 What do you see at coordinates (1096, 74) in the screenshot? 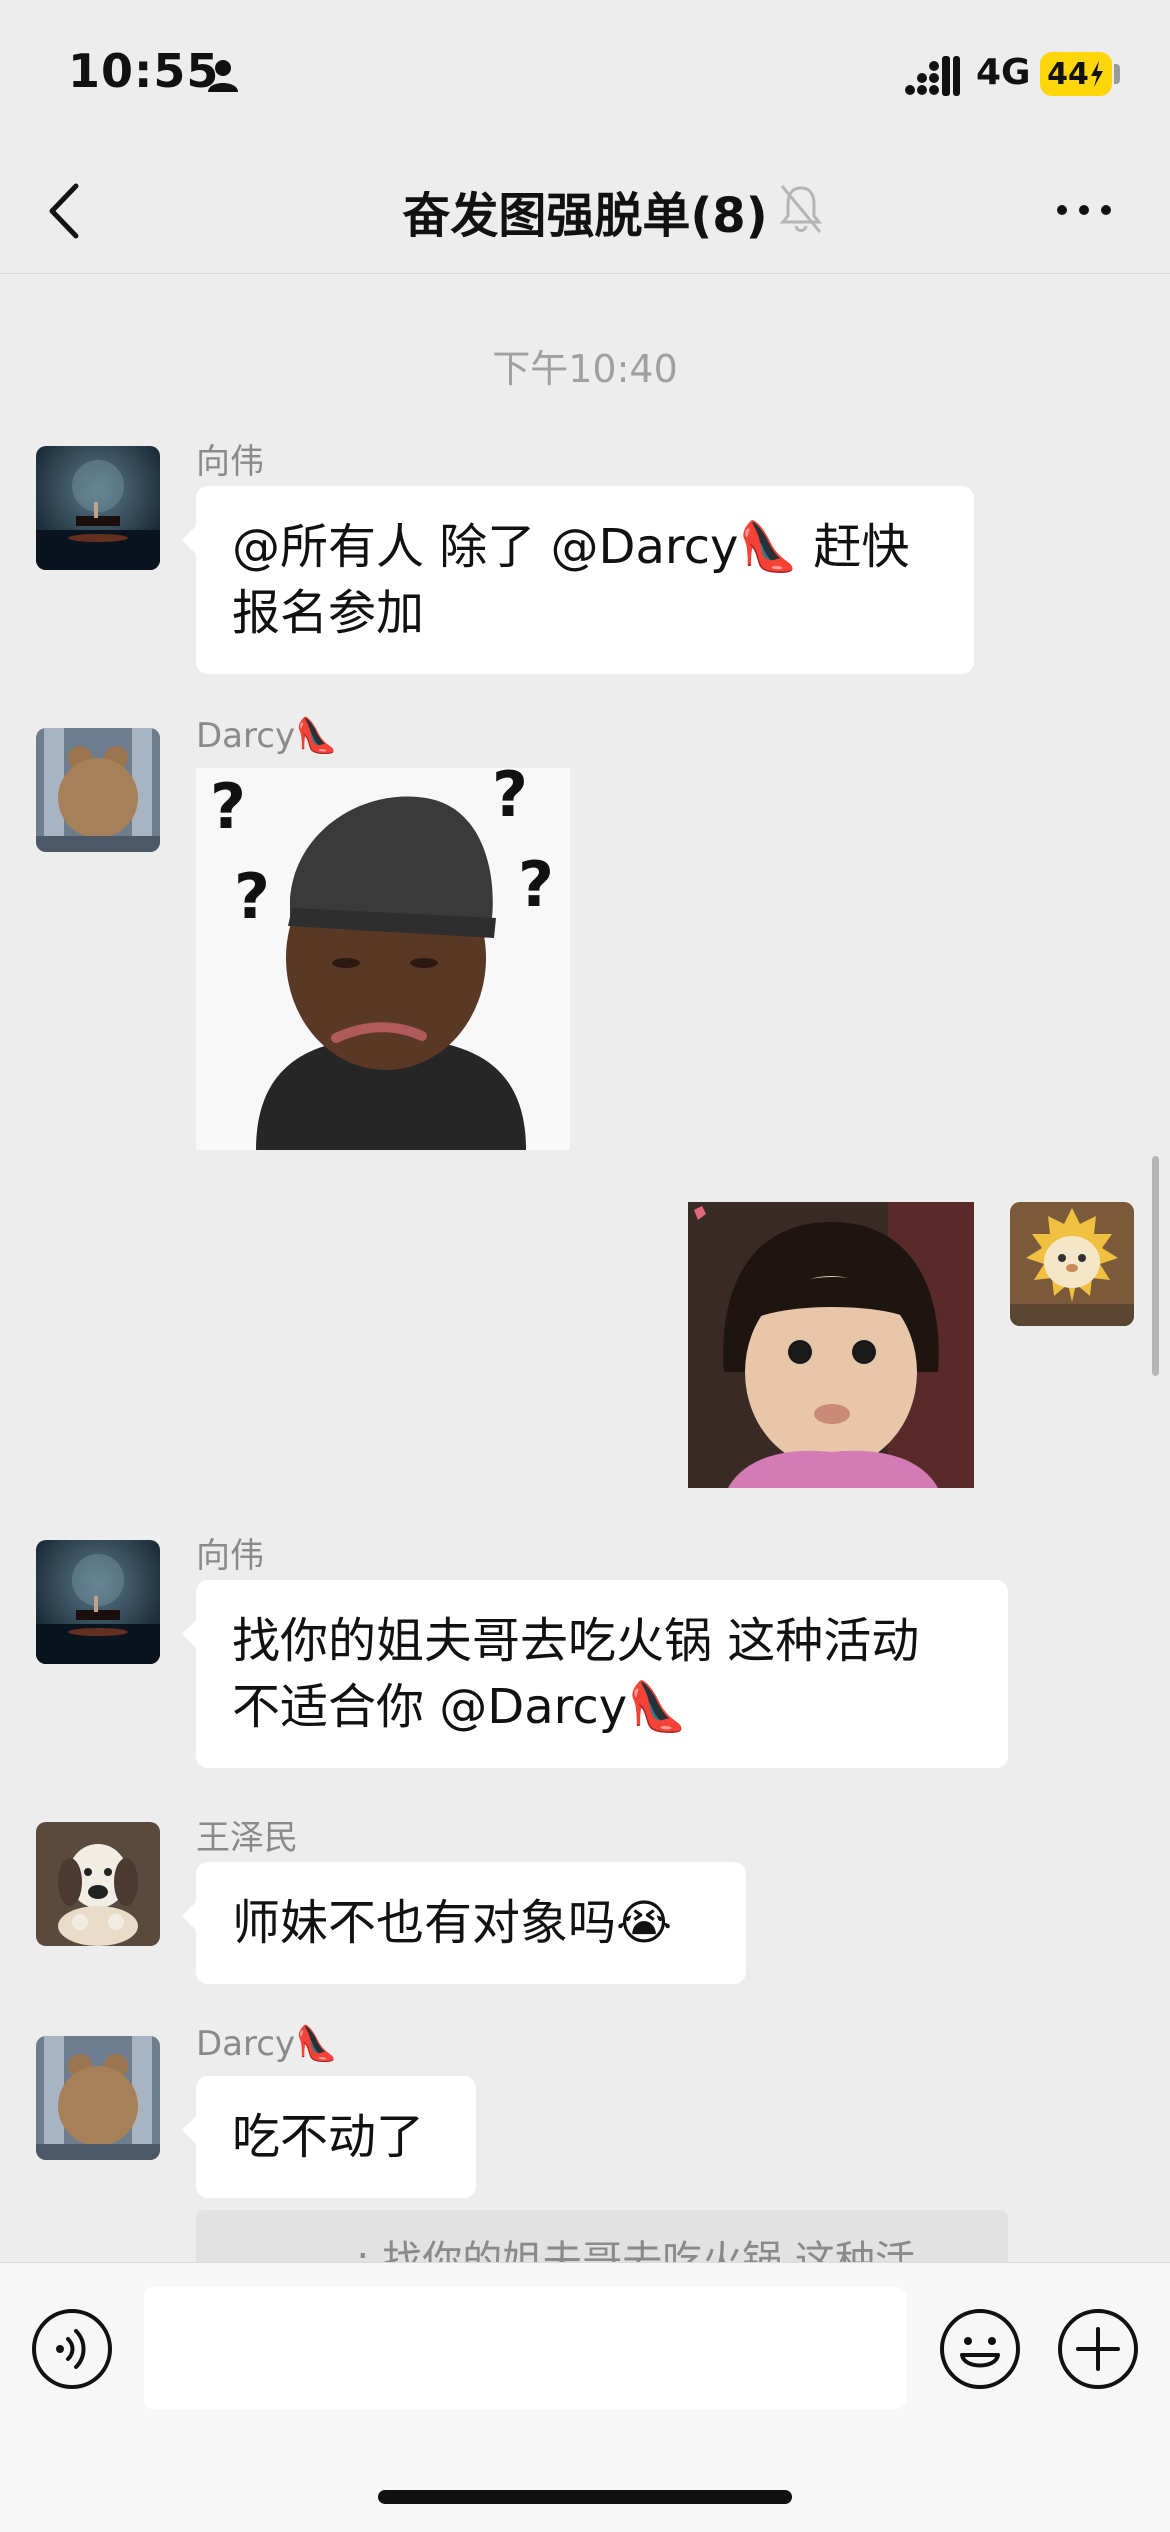
I see `charging-icon` at bounding box center [1096, 74].